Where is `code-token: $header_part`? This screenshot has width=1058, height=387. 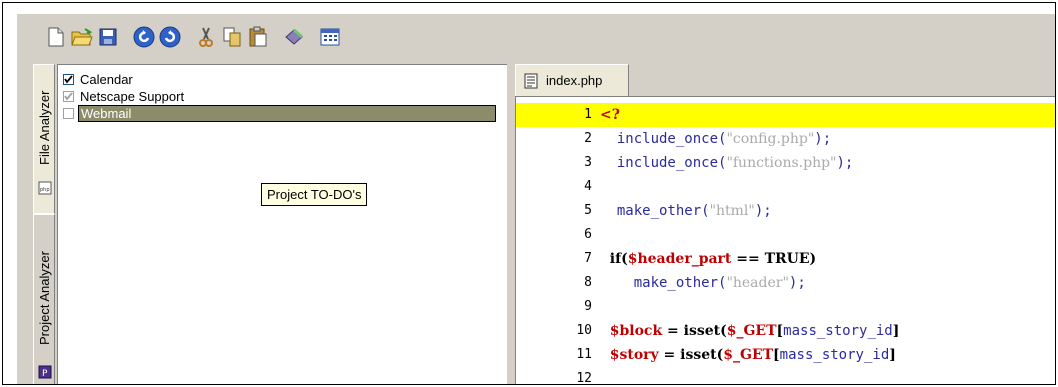
code-token: $header_part is located at coordinates (679, 259).